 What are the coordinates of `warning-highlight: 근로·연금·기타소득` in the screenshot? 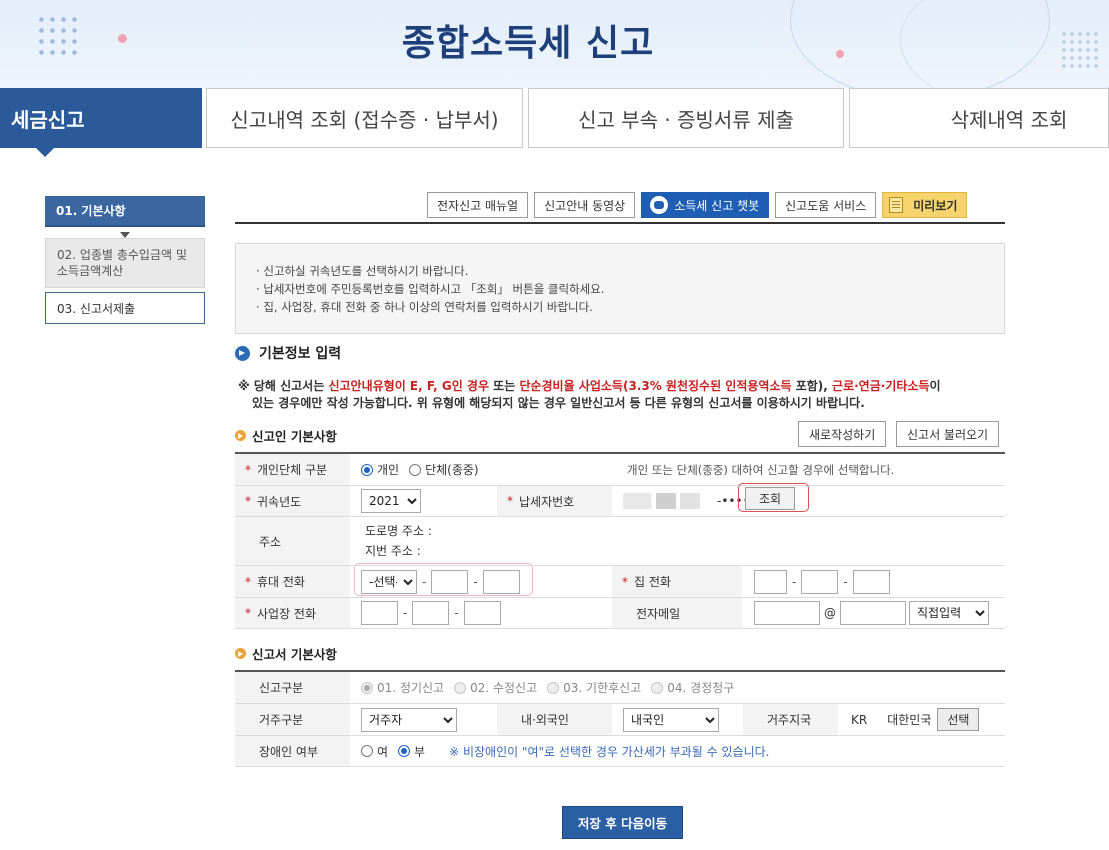 It's located at (881, 386).